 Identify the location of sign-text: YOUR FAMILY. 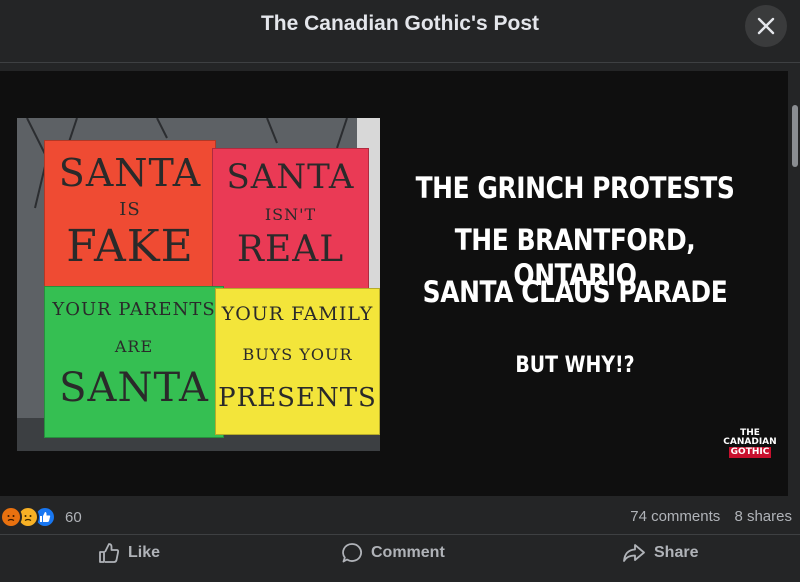
(297, 314).